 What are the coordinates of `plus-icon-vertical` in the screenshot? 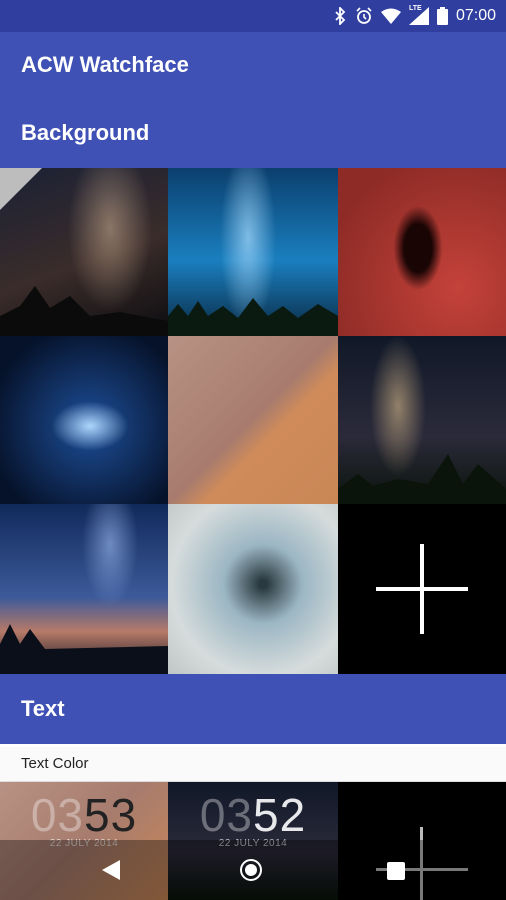 It's located at (422, 589).